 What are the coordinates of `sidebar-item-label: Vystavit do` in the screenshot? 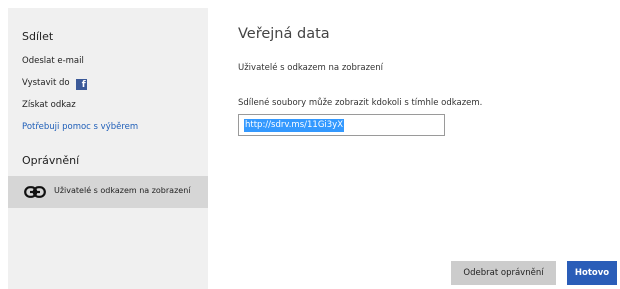 It's located at (46, 83).